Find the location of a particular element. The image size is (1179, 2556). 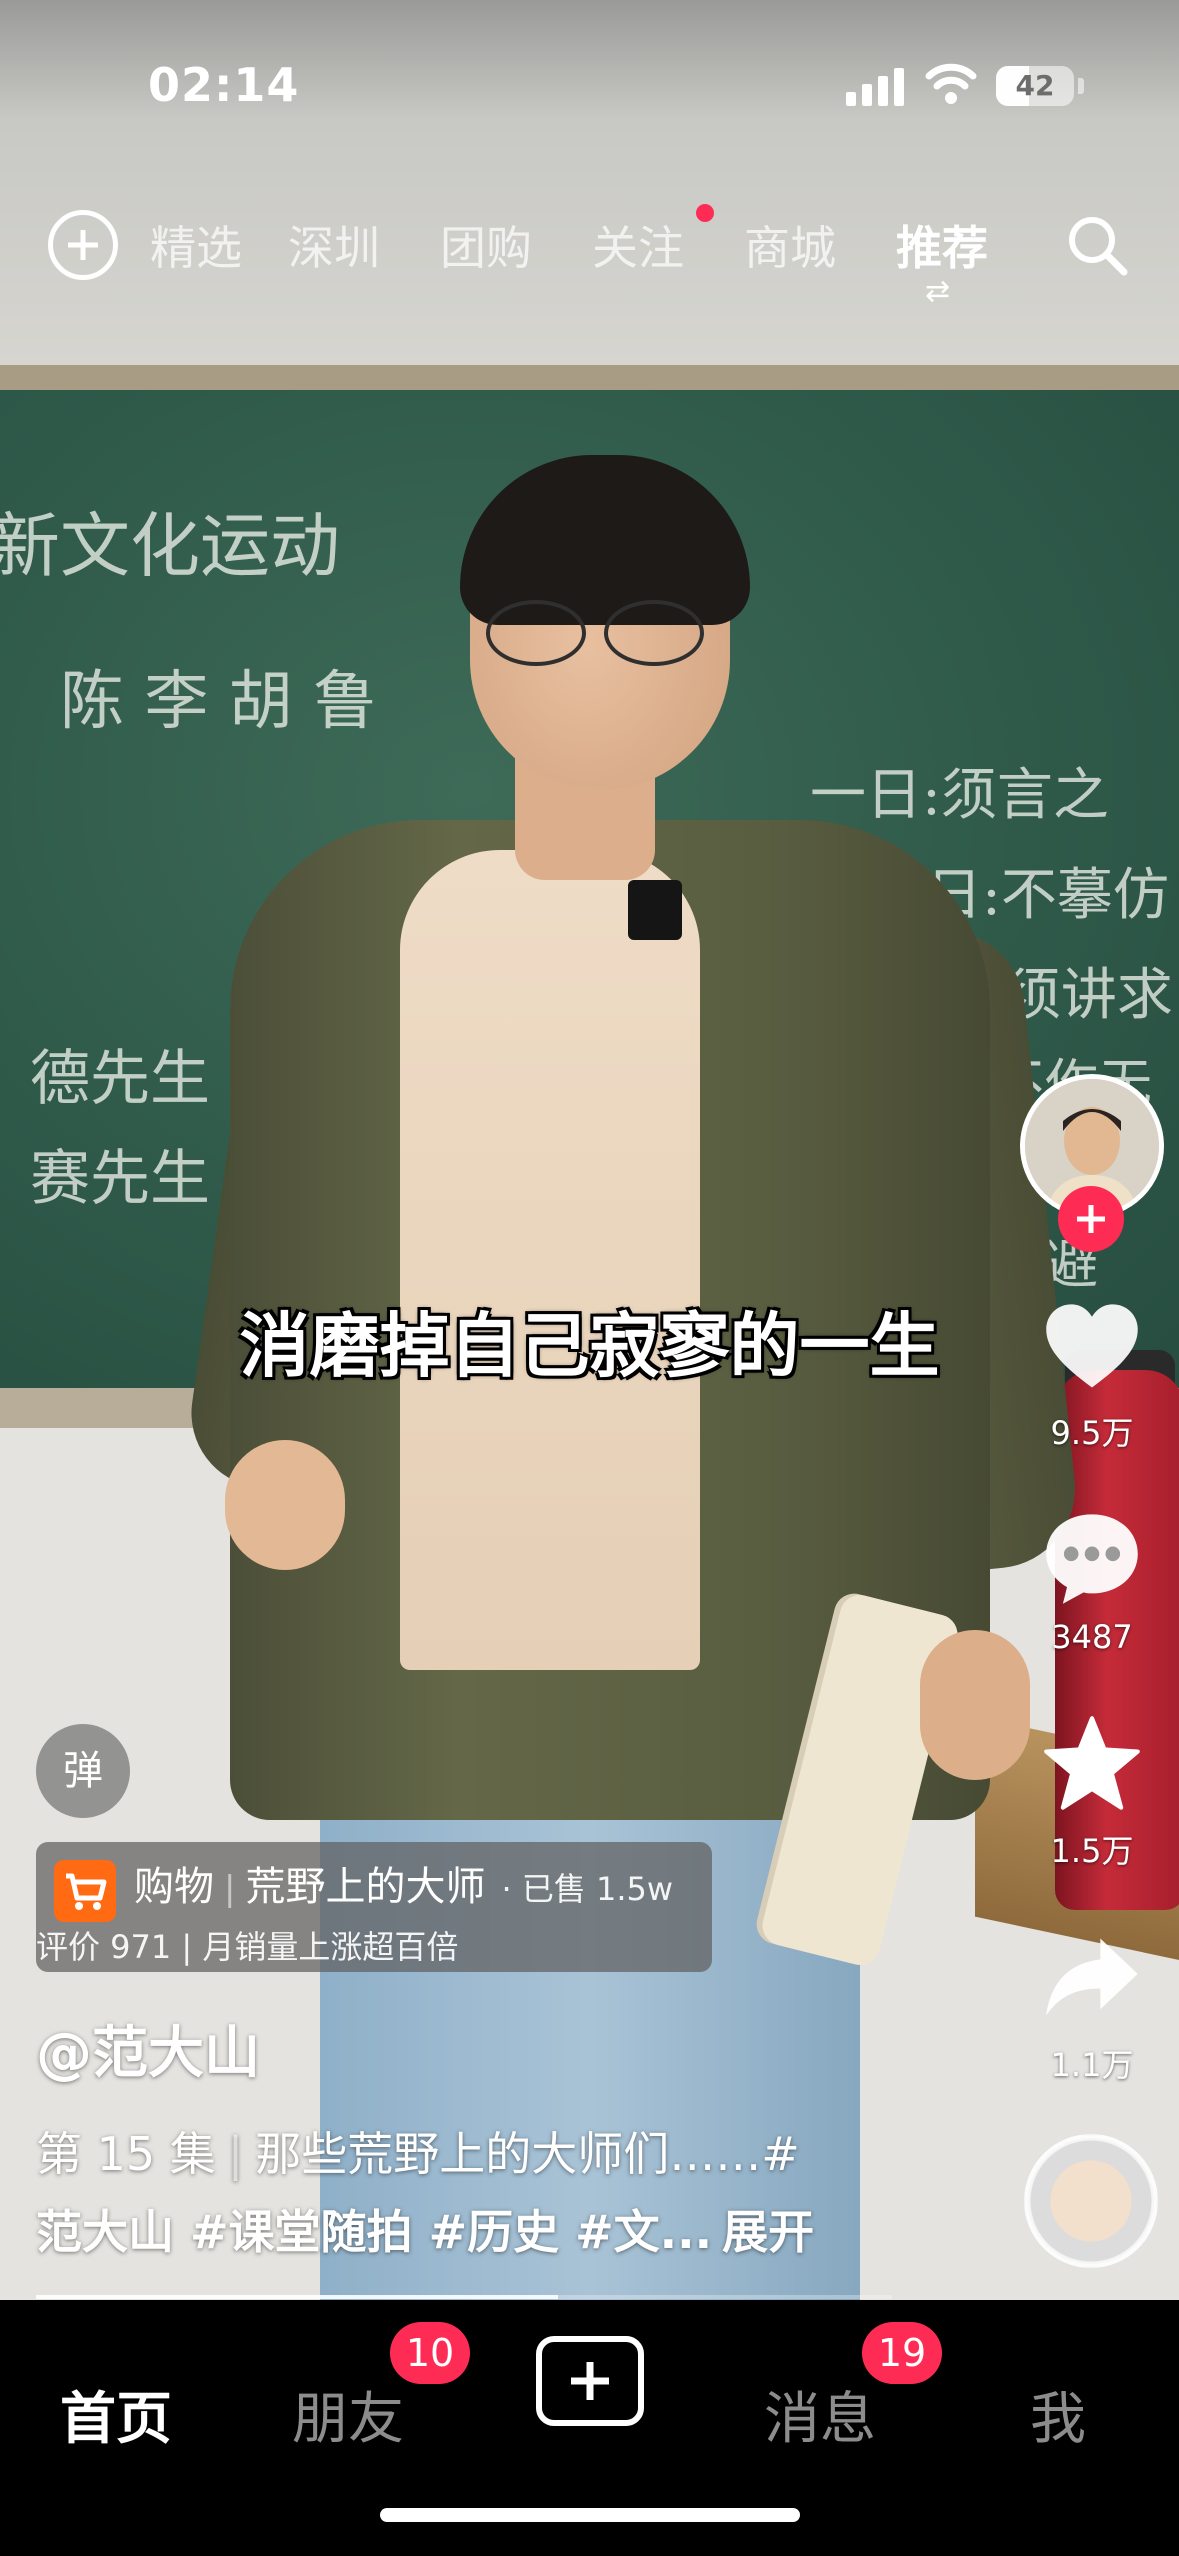

favorite-star-icon is located at coordinates (1092, 1764).